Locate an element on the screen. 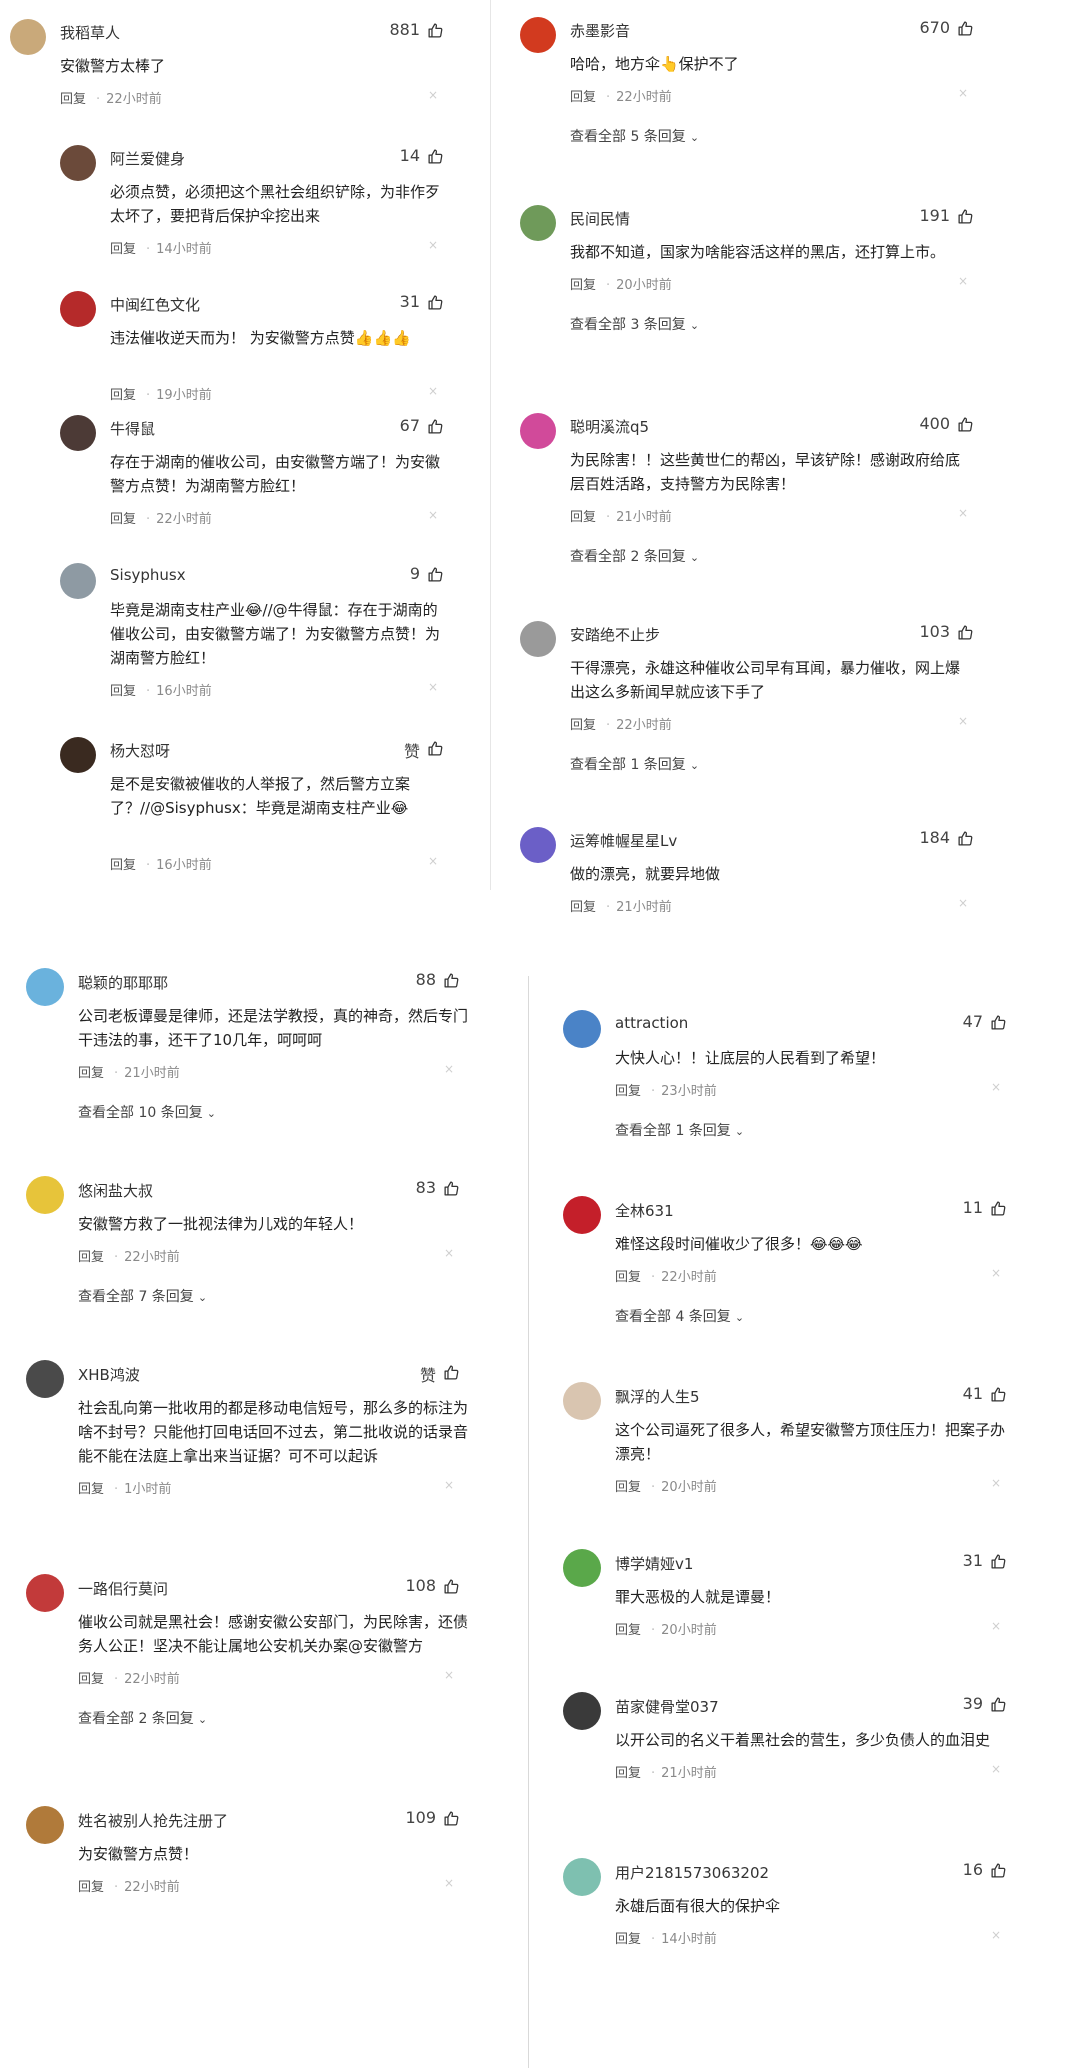 This screenshot has height=2068, width=1076. username: 悠闲盐大叔 is located at coordinates (115, 1190).